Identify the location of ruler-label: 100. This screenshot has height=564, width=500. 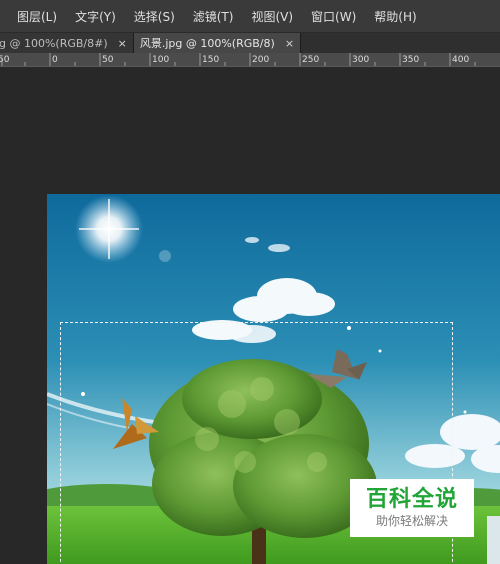
(160, 60).